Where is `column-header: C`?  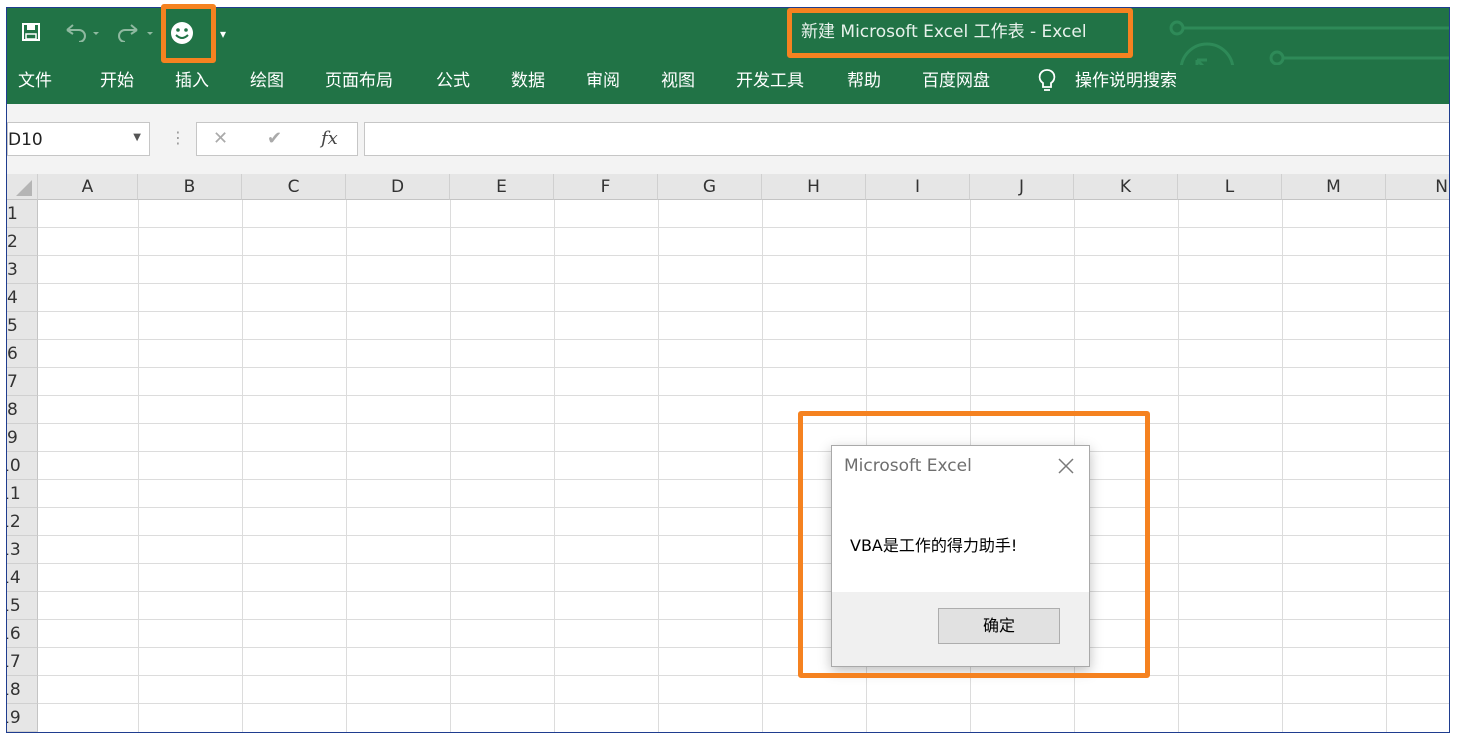
column-header: C is located at coordinates (294, 187).